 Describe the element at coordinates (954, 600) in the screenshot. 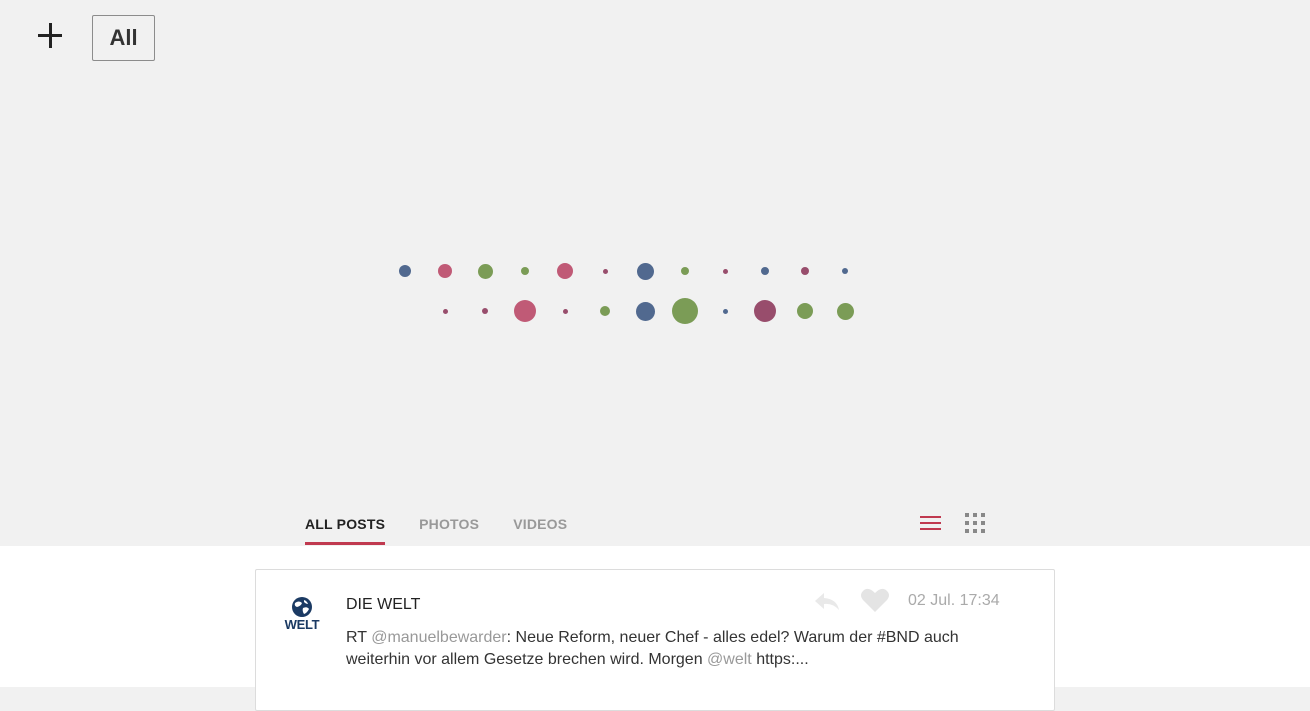

I see `post-timestamp: 02 Jul. 17:34` at that location.